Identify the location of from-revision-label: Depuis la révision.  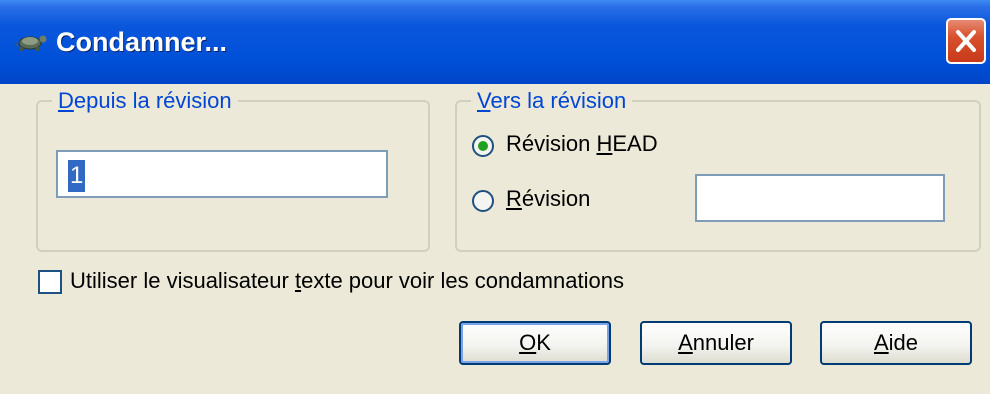
(145, 100).